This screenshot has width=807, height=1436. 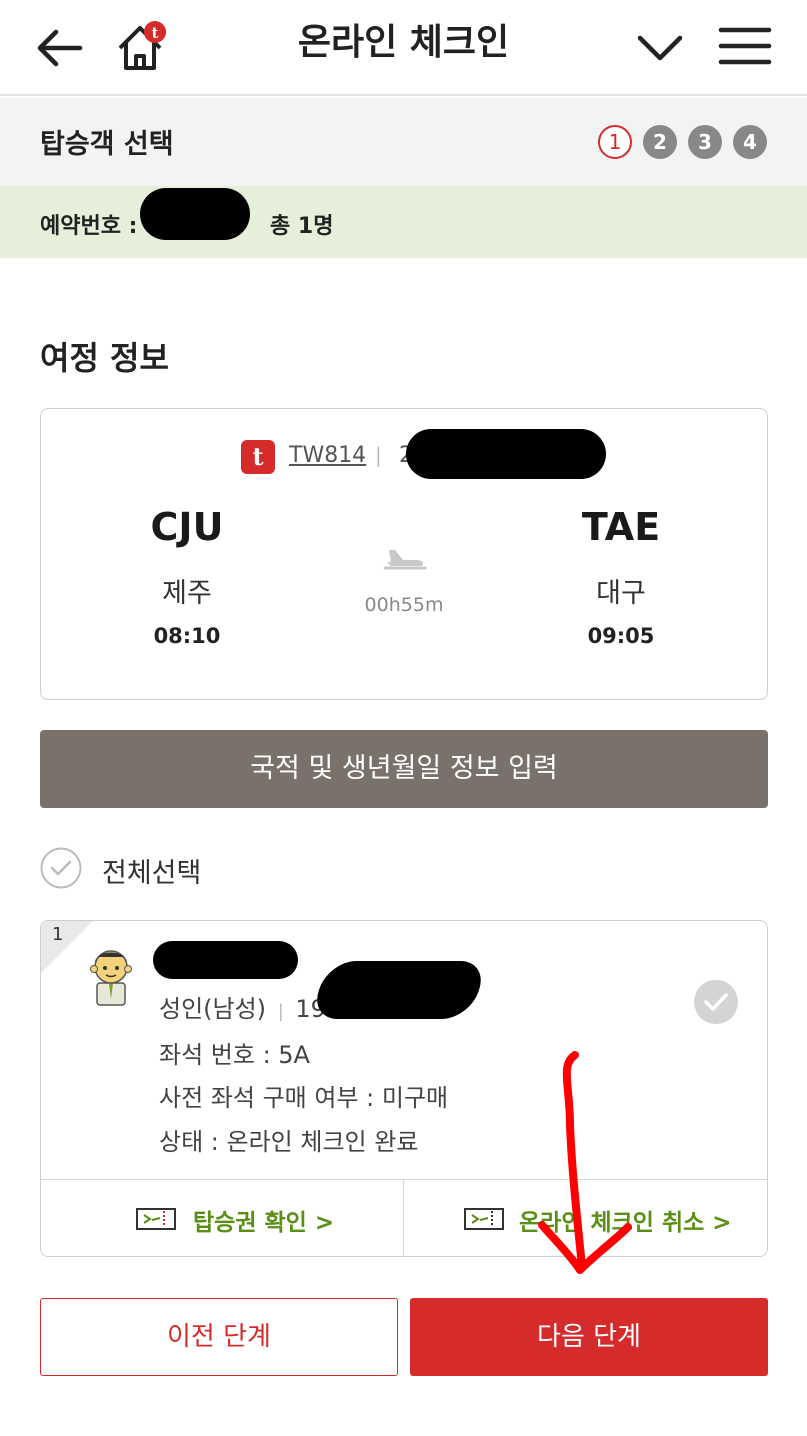 What do you see at coordinates (104, 358) in the screenshot?
I see `itinerary-section-title: 여정 정보` at bounding box center [104, 358].